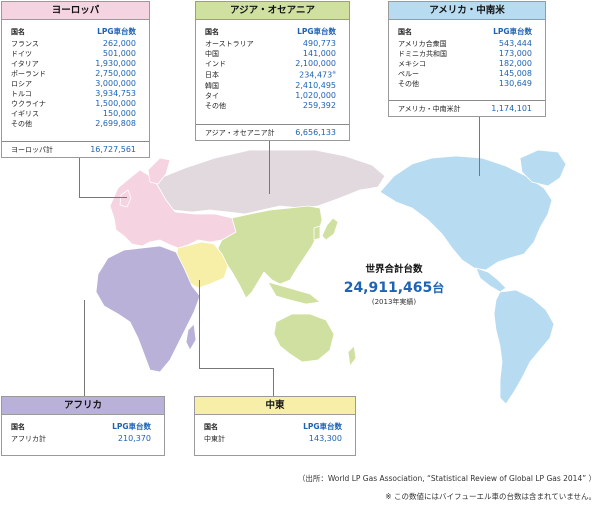  Describe the element at coordinates (422, 44) in the screenshot. I see `country-name: アメリカ合衆国` at that location.